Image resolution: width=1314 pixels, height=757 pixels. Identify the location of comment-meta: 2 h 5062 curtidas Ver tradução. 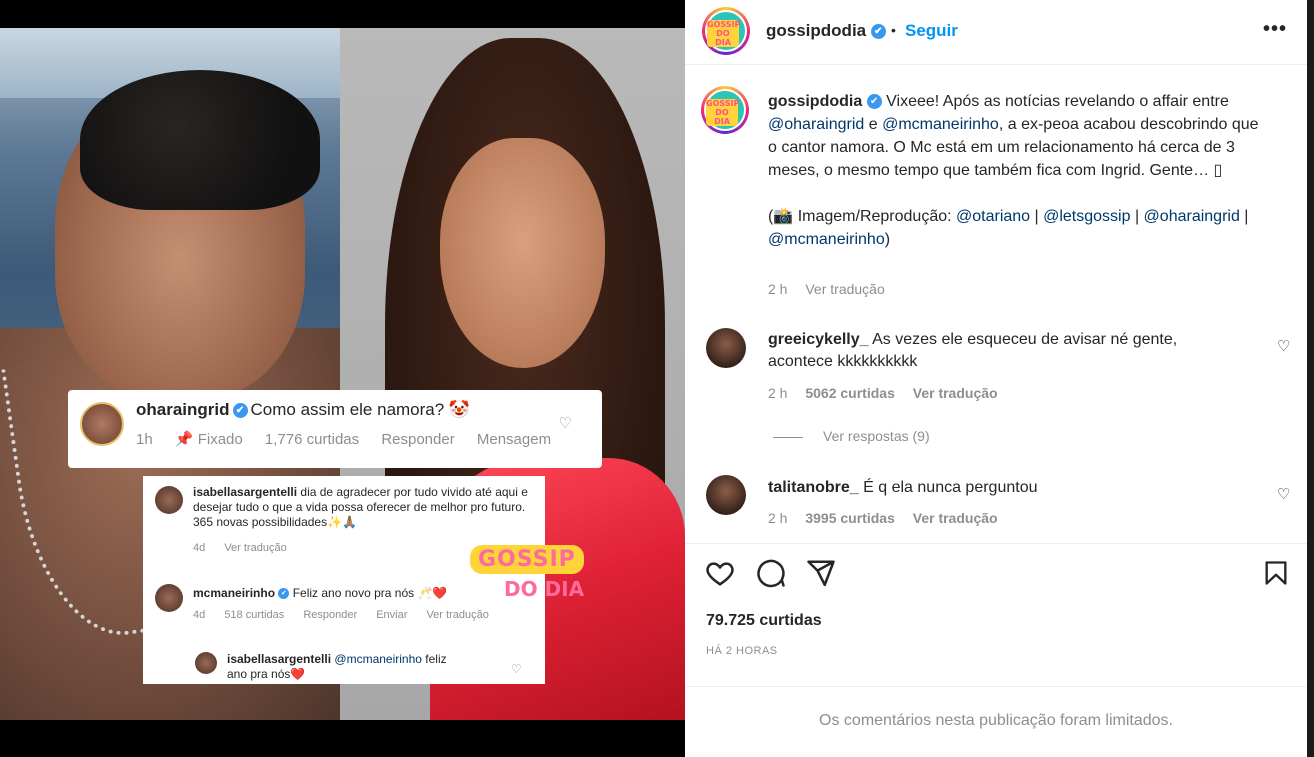
(883, 393).